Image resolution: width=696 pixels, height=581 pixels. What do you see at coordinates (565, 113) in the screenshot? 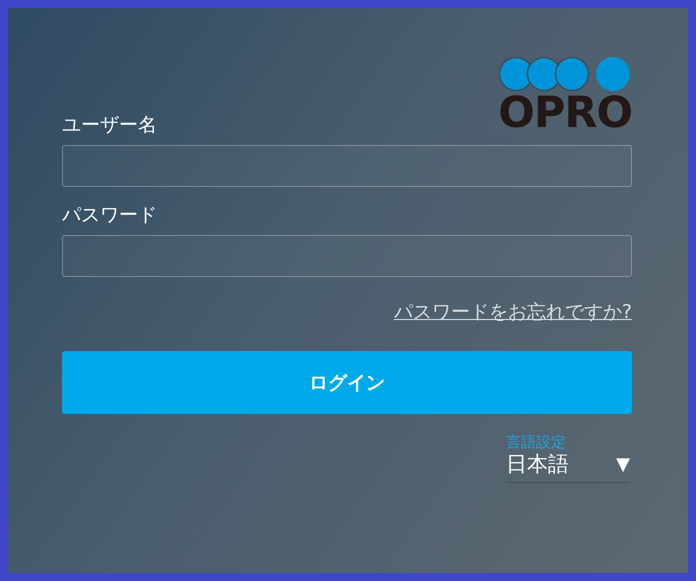
I see `logo-text: OPRO` at bounding box center [565, 113].